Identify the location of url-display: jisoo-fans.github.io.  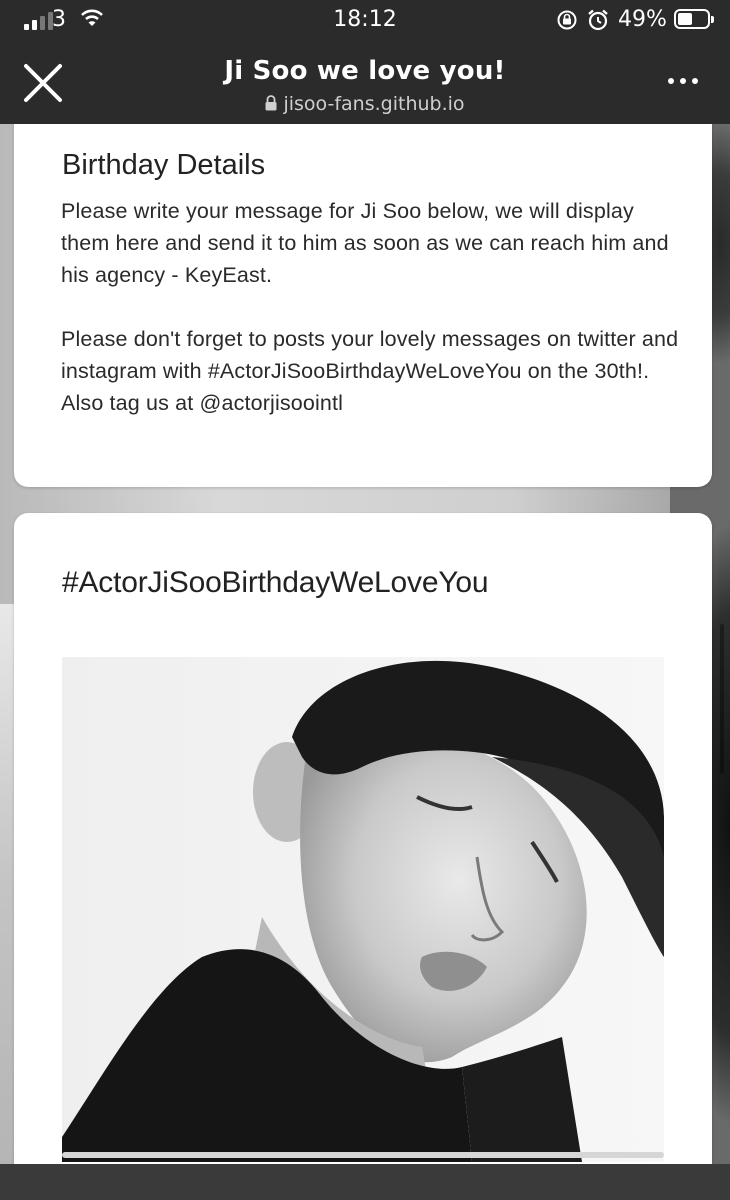
(365, 104).